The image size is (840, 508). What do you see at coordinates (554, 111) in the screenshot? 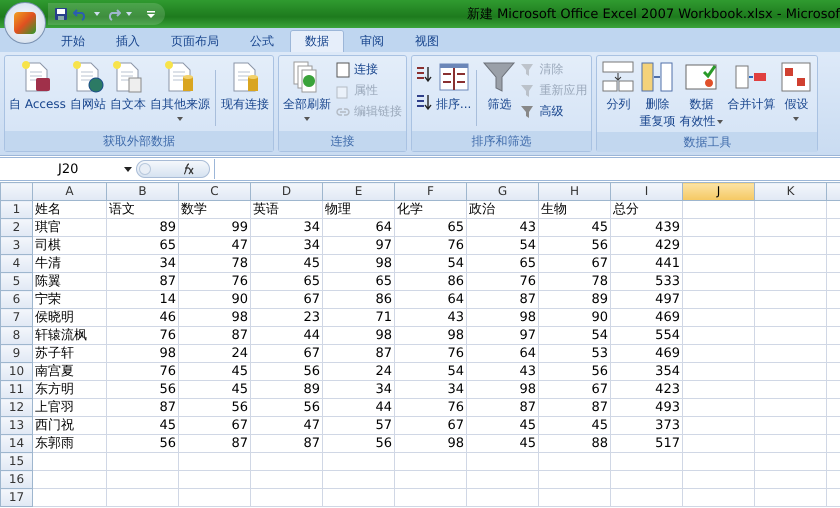
I see `ribbon-button: 高级` at bounding box center [554, 111].